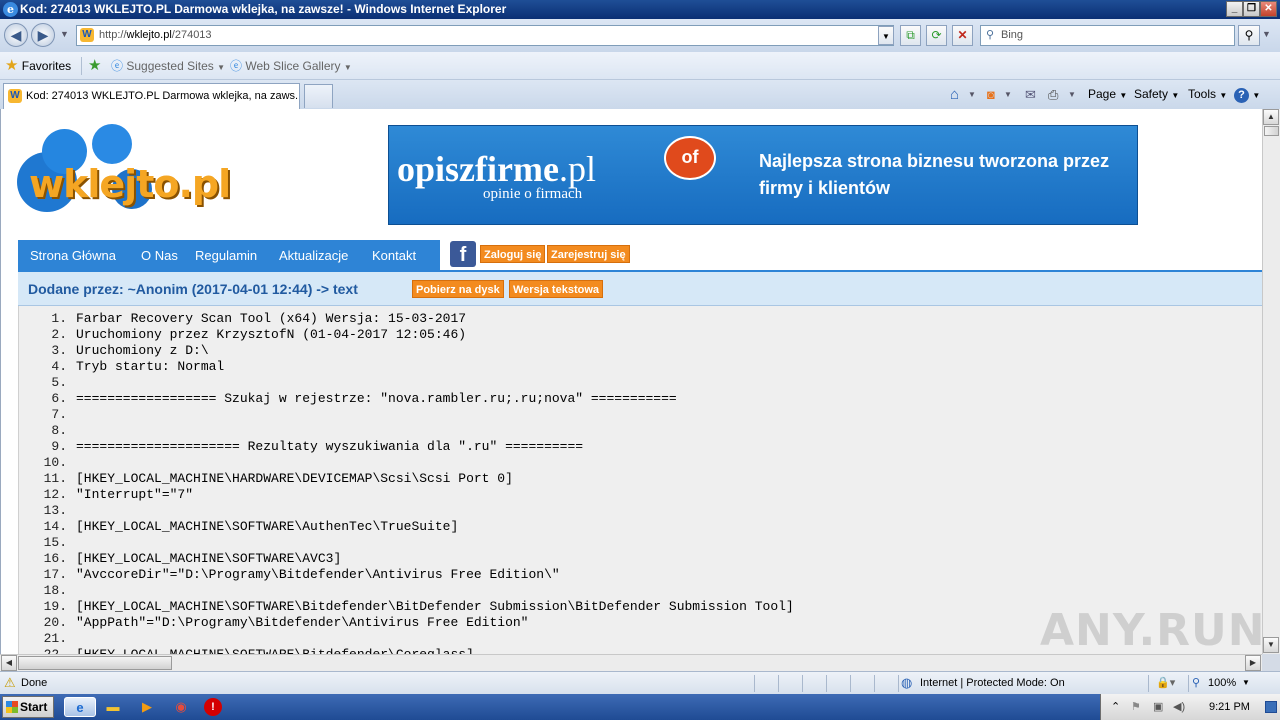 The image size is (1280, 720). What do you see at coordinates (463, 254) in the screenshot?
I see `facebook-icon: f` at bounding box center [463, 254].